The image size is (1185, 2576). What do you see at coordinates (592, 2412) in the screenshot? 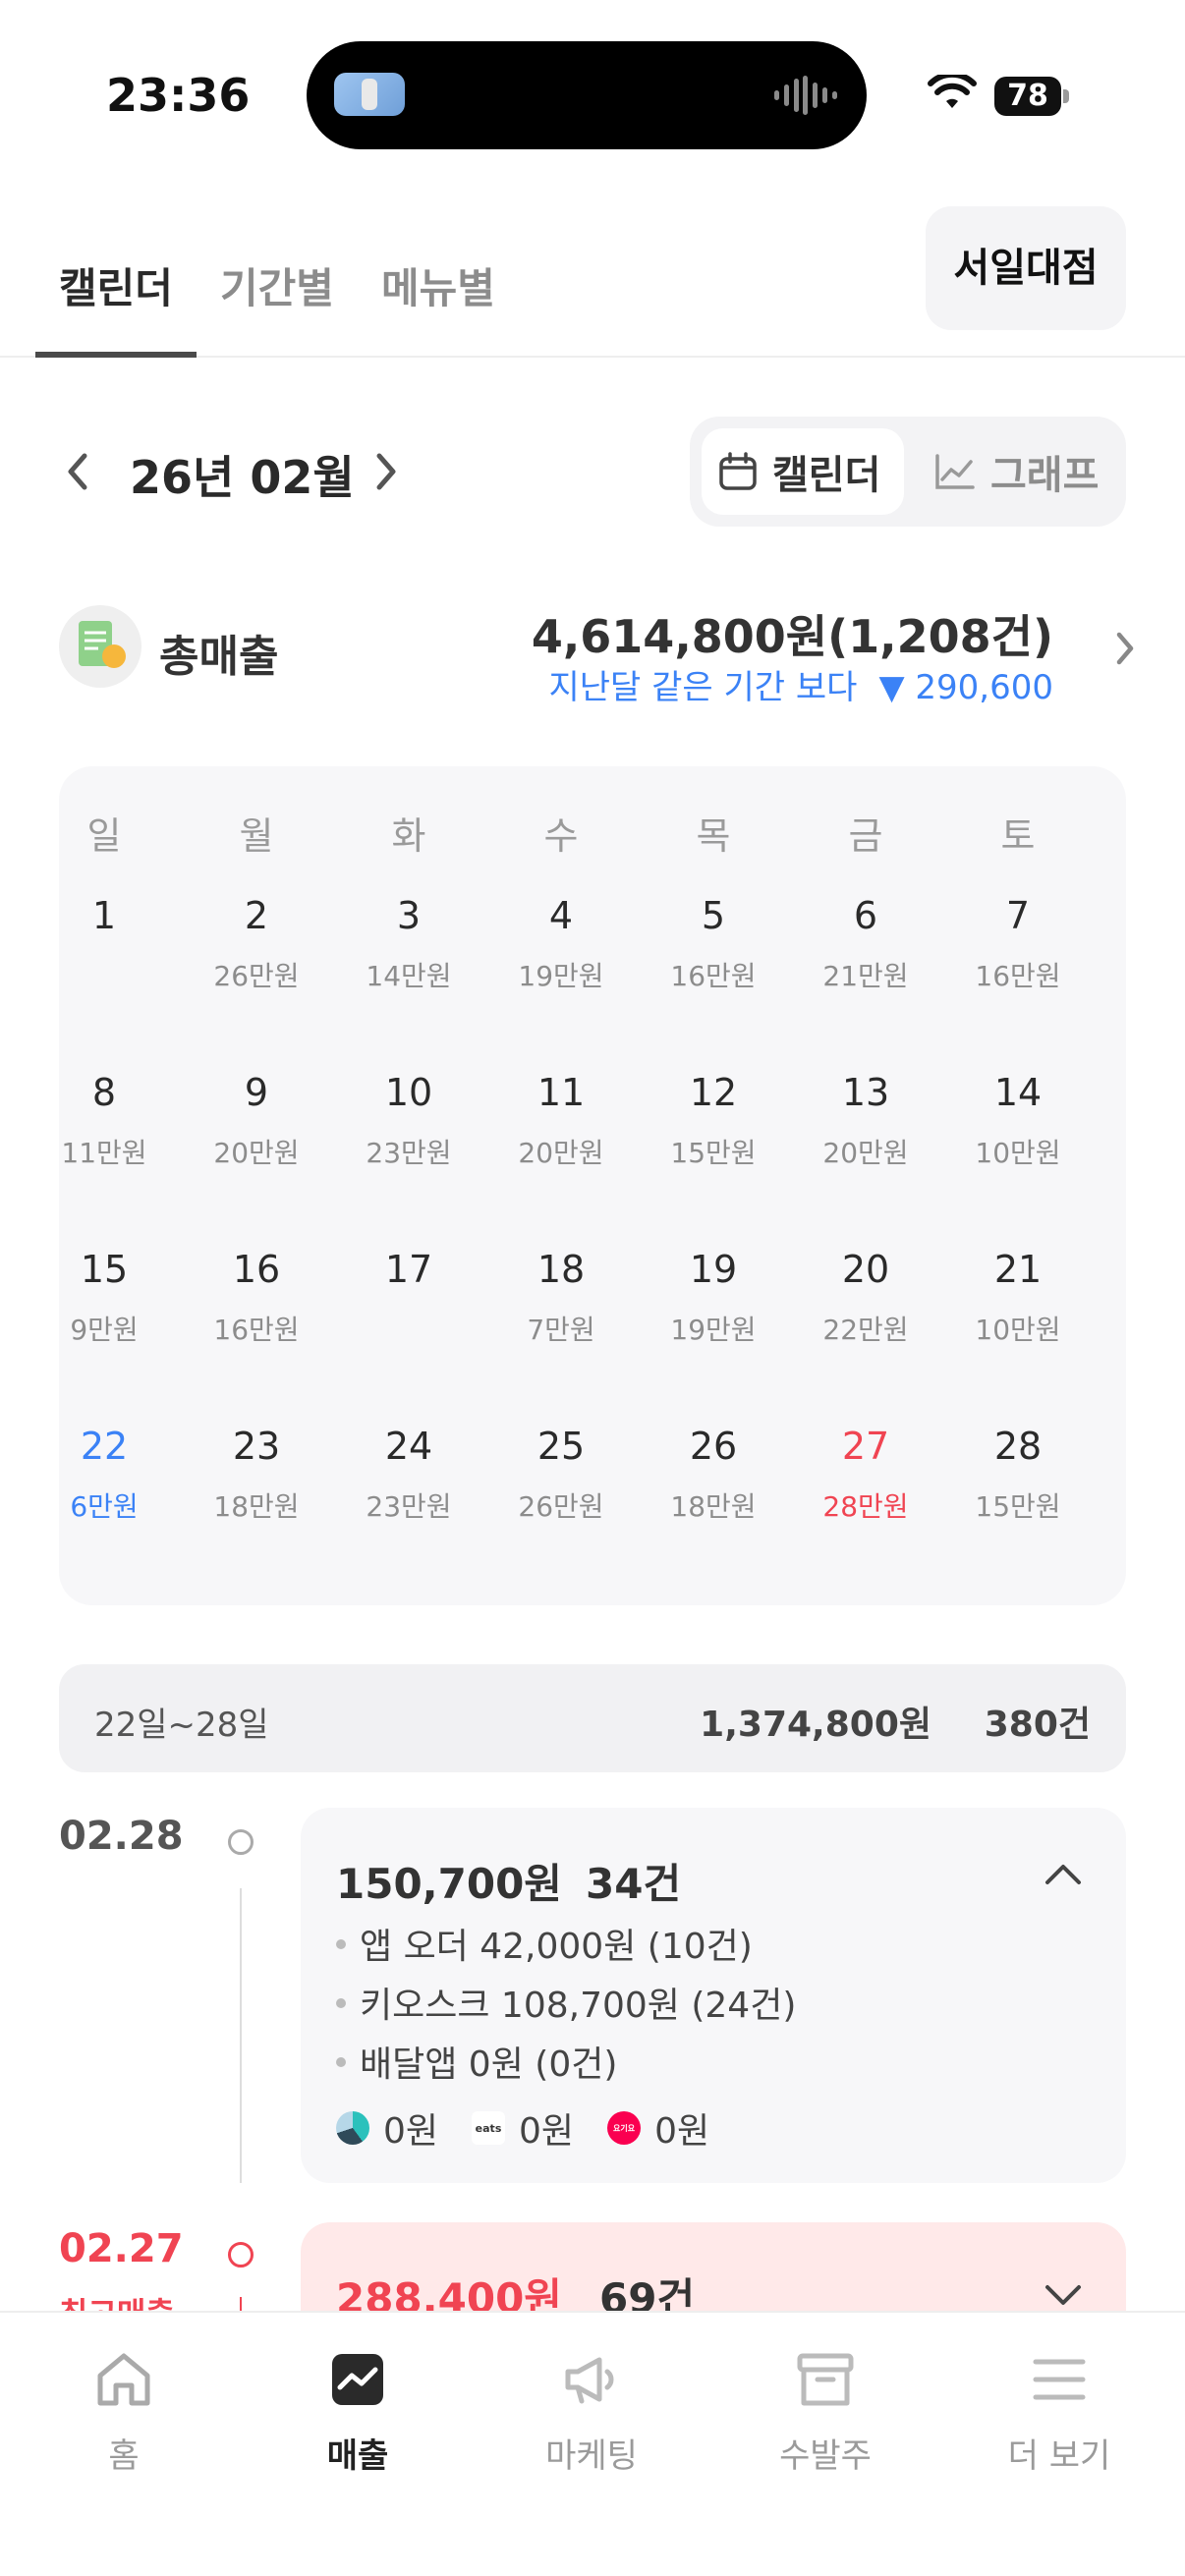
I see `nav-marketing: 마케팅` at bounding box center [592, 2412].